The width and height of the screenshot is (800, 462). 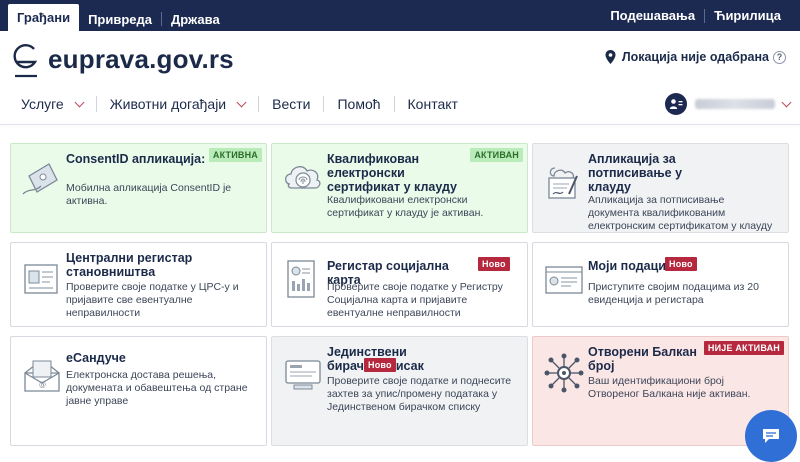 I want to click on site-brand: euprava.gov.rs, so click(x=141, y=59).